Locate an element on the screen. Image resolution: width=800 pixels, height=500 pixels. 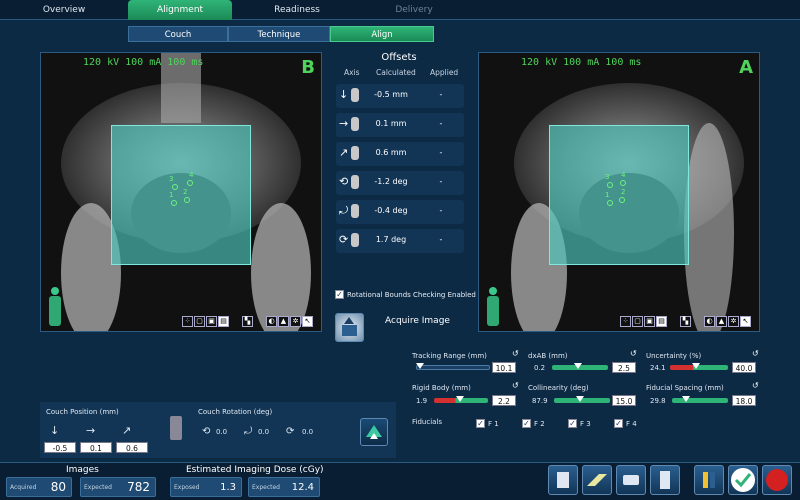
step-technique: Technique is located at coordinates (279, 34).